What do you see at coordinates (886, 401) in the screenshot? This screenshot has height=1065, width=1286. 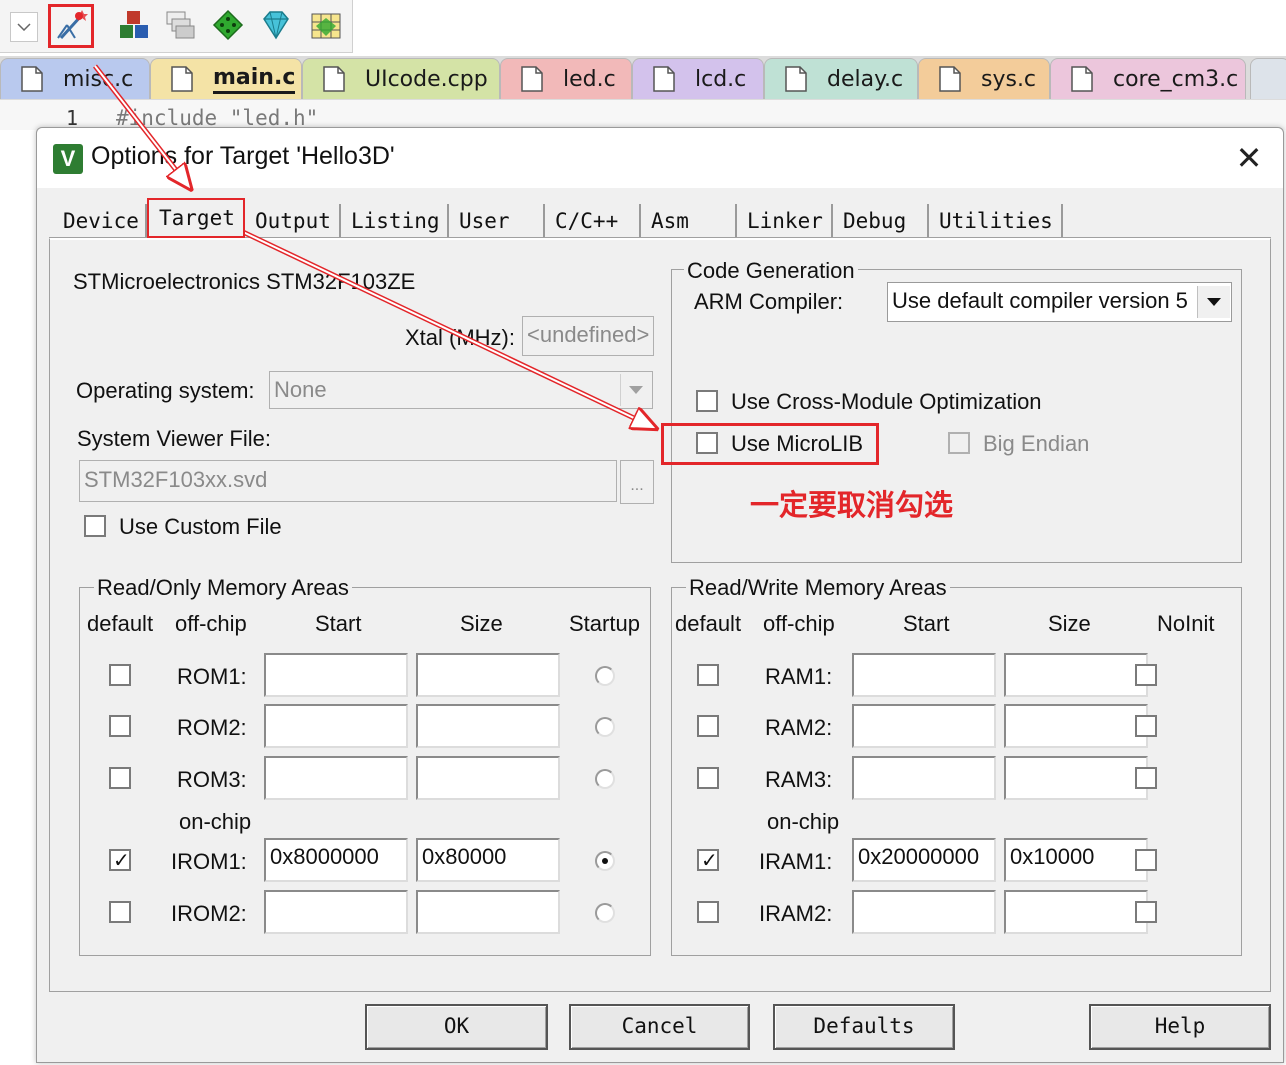 I see `cross-module-label: Use Cross-Module Optimization` at bounding box center [886, 401].